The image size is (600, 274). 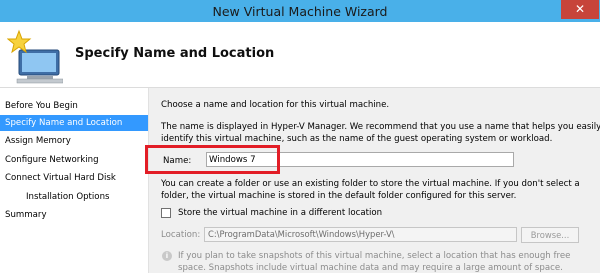 What do you see at coordinates (167, 256) in the screenshot?
I see `info-icon: i` at bounding box center [167, 256].